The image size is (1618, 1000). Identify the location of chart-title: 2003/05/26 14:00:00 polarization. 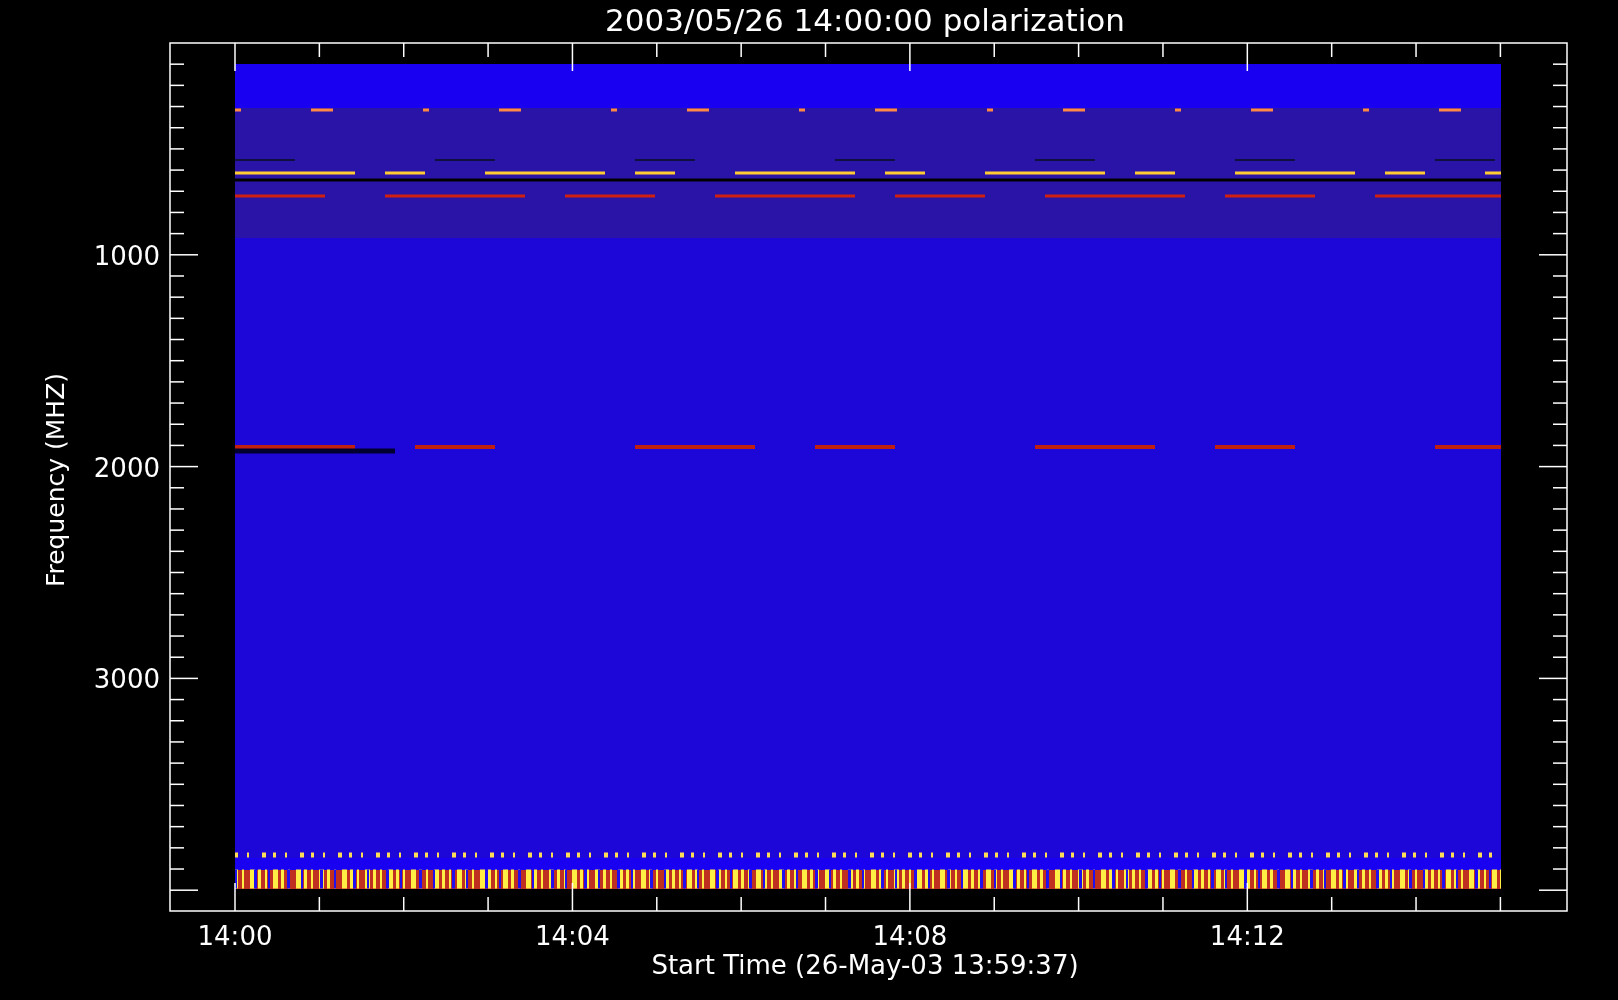
(865, 20).